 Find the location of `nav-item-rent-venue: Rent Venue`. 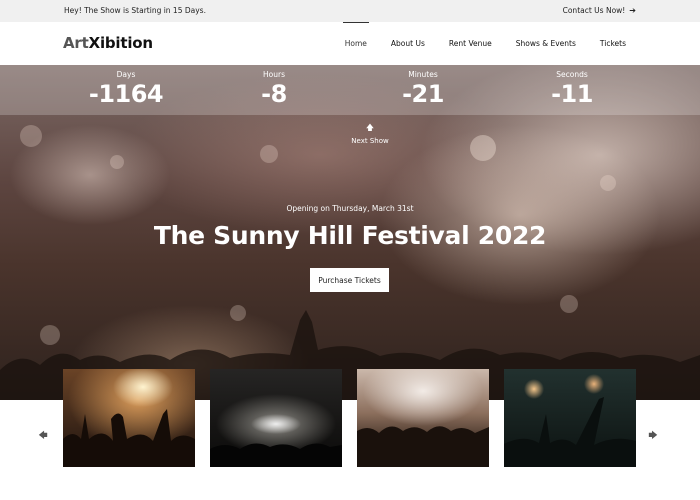

nav-item-rent-venue: Rent Venue is located at coordinates (470, 43).